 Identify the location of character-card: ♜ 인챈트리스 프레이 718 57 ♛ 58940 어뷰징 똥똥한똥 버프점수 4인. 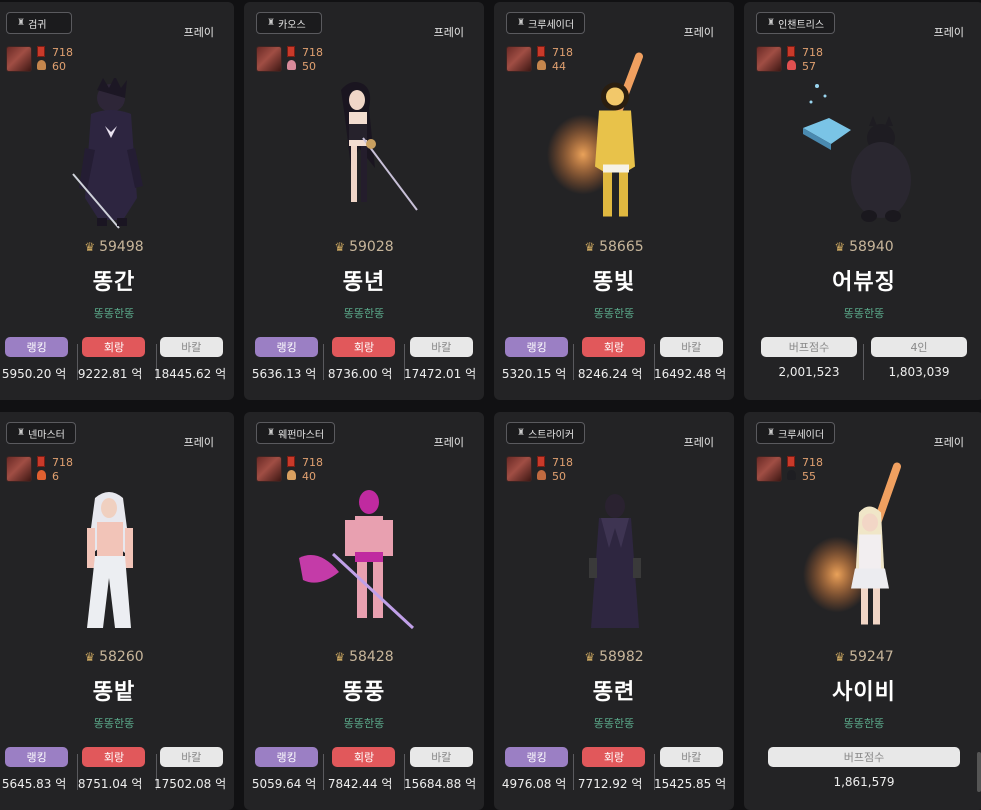
(862, 201).